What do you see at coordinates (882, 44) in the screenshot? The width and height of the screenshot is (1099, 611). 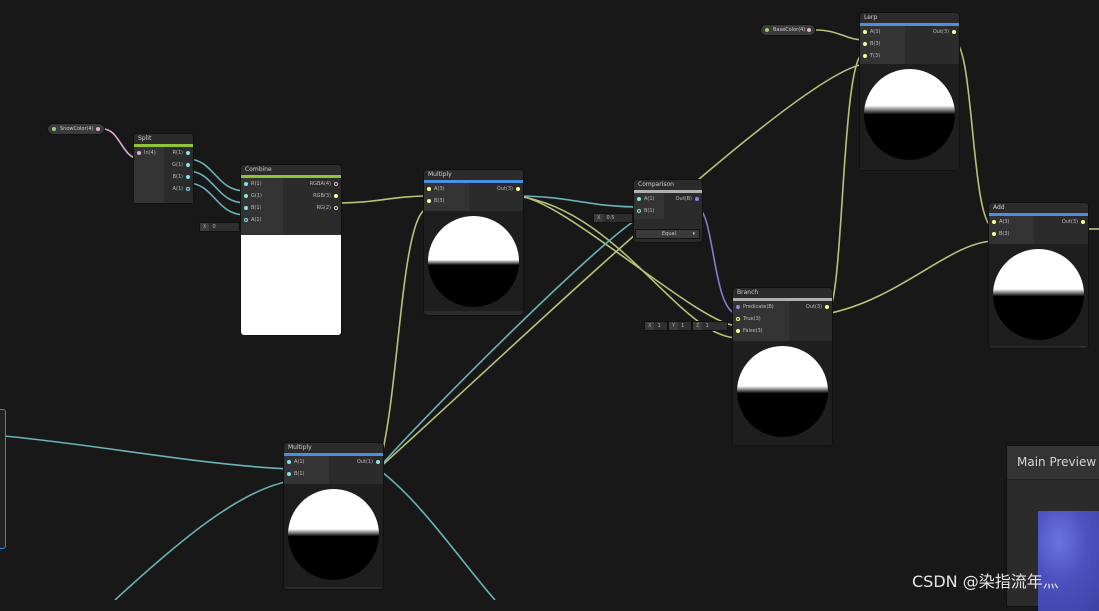 I see `lerp-input-b: B(3)` at bounding box center [882, 44].